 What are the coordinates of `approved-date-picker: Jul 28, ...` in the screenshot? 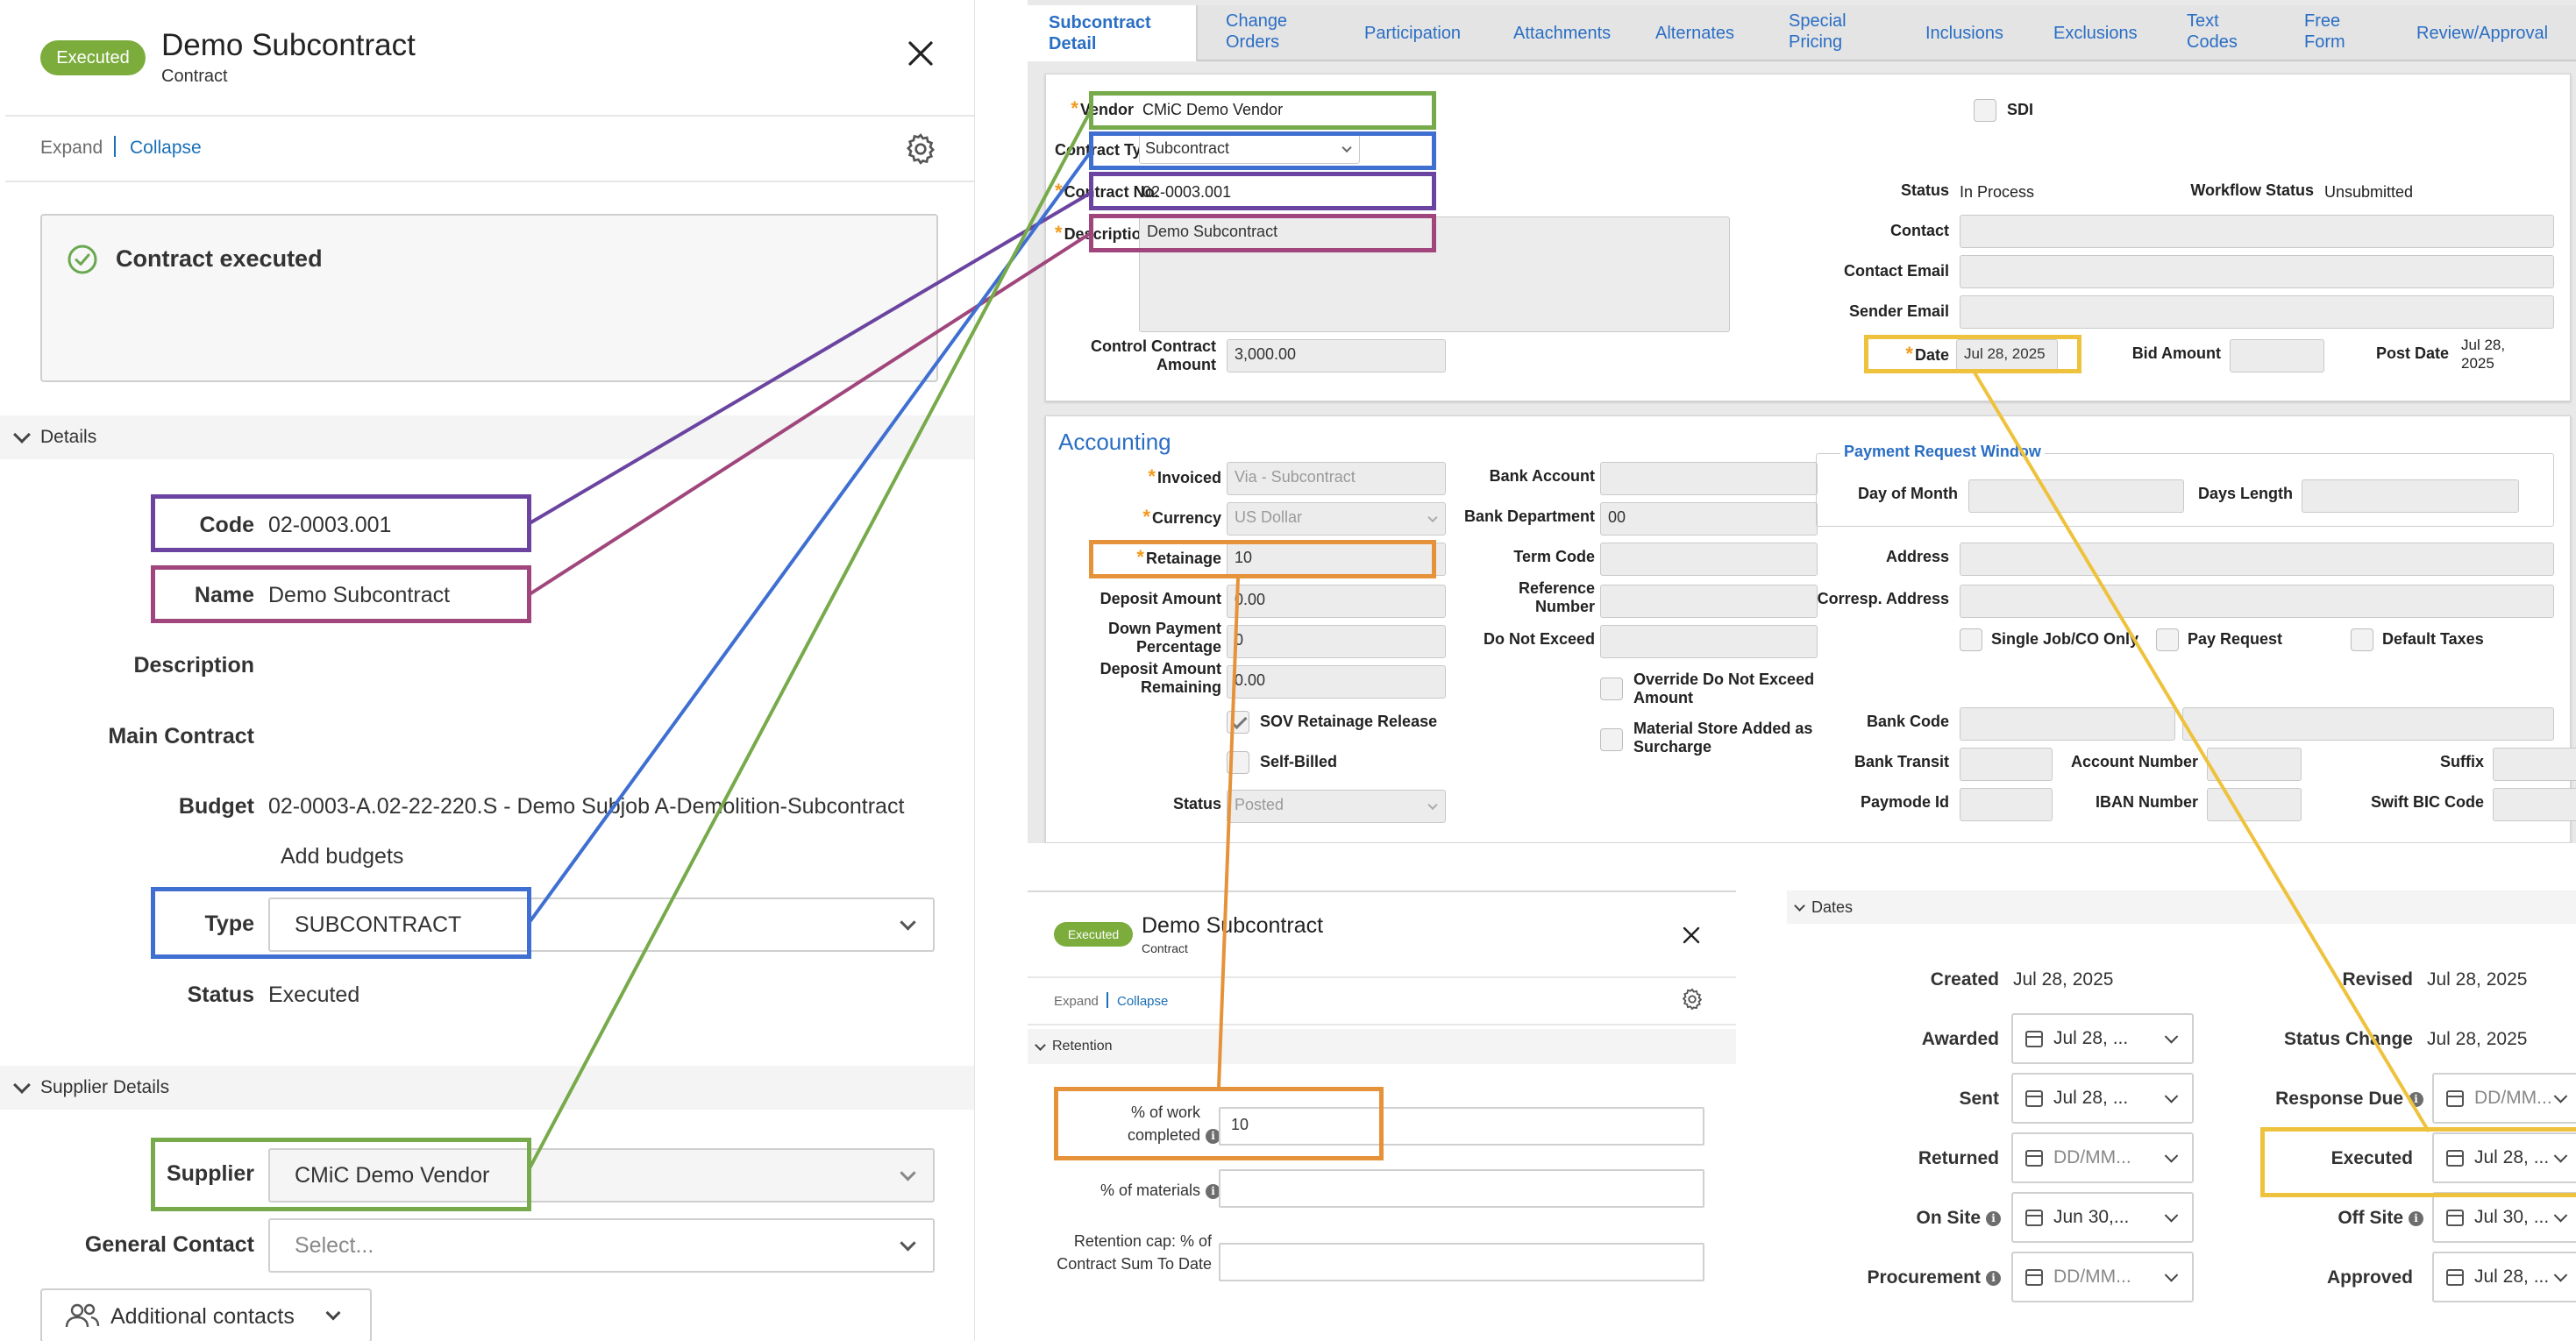 It's located at (2504, 1277).